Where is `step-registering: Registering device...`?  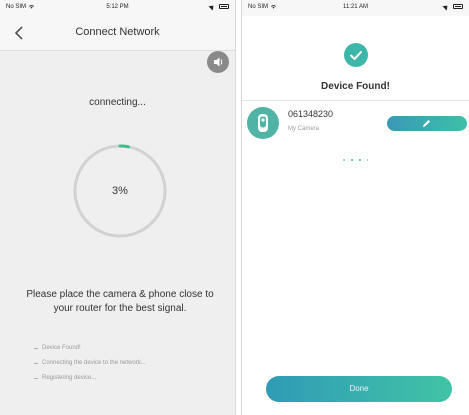
step-registering: Registering device... is located at coordinates (129, 378).